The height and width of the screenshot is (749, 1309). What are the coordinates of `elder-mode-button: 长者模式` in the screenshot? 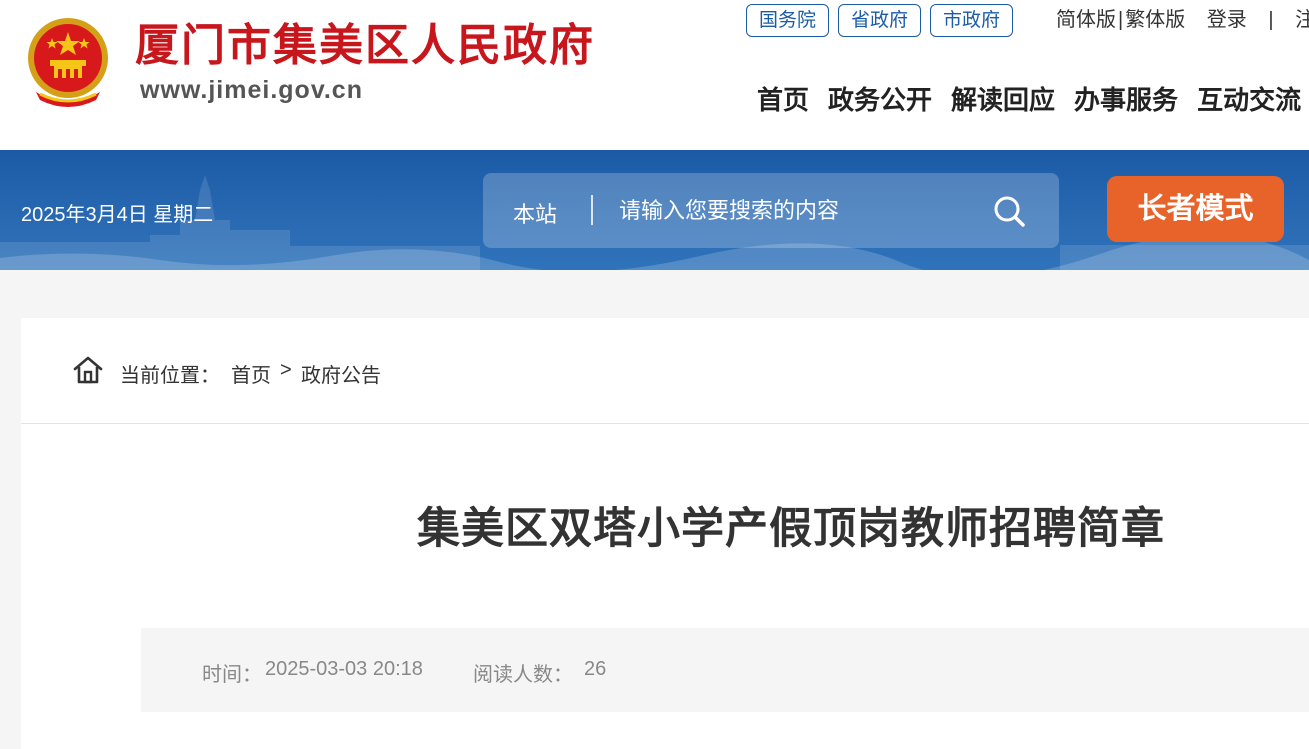 It's located at (1195, 209).